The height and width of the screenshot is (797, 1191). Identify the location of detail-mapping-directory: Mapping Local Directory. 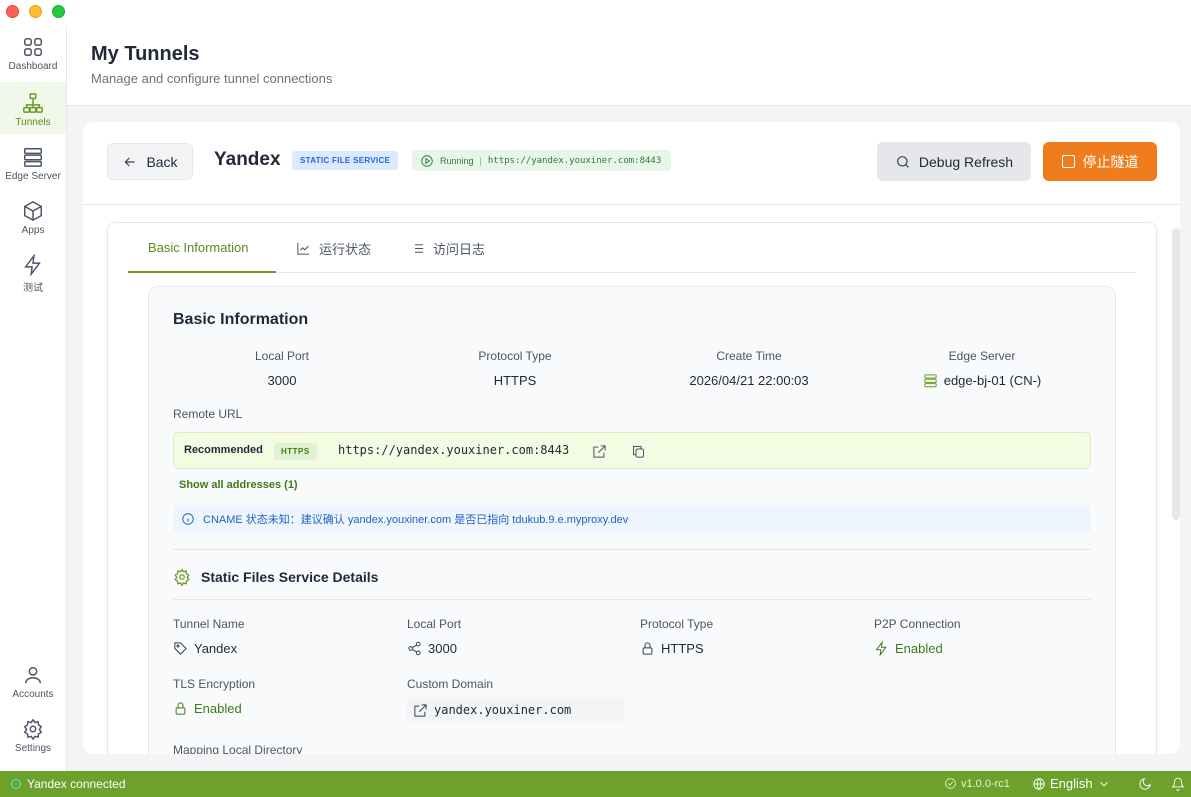
(283, 748).